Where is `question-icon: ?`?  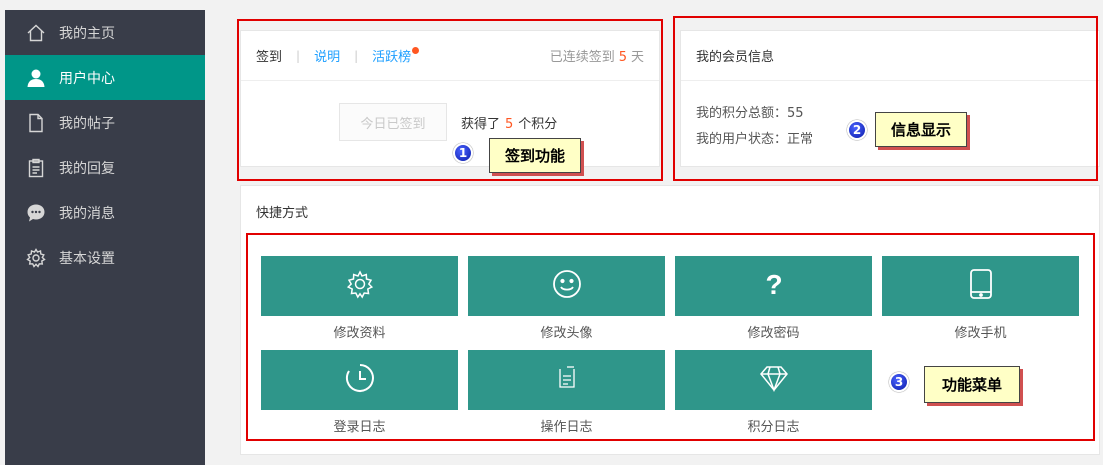 question-icon: ? is located at coordinates (774, 286).